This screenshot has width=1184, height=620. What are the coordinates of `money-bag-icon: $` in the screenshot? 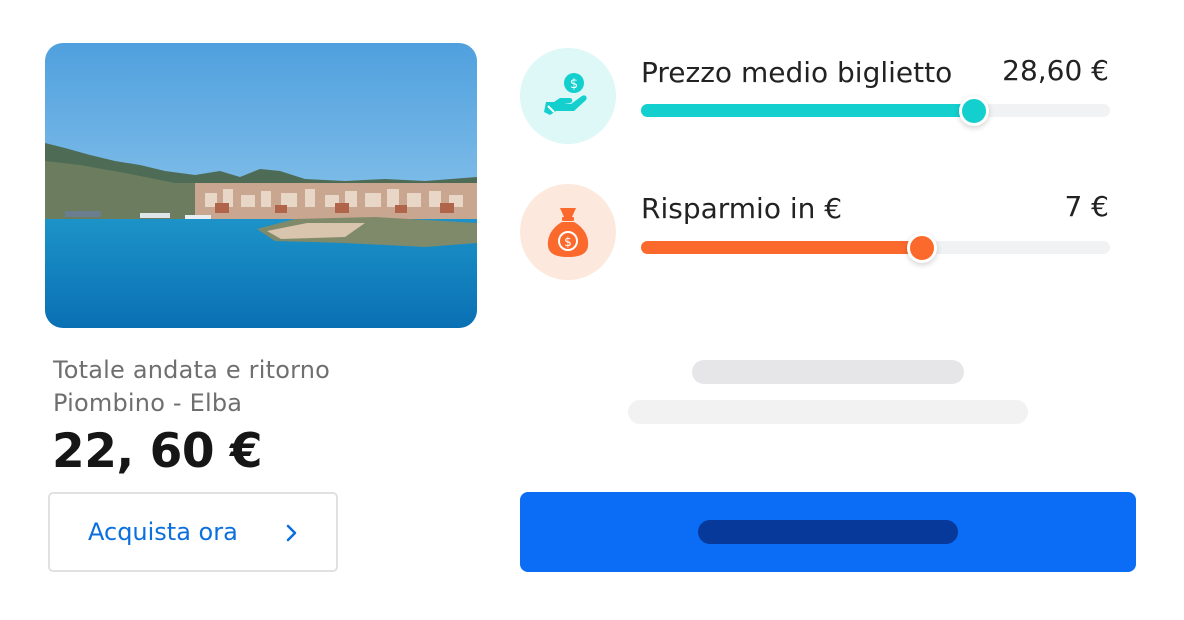 It's located at (568, 232).